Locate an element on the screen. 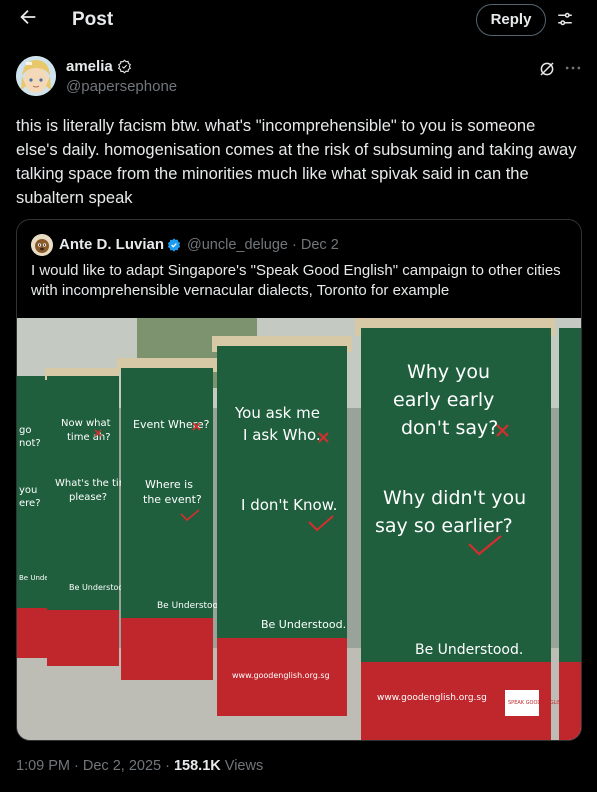 The height and width of the screenshot is (792, 597). banner2-tagline: Be Understood. is located at coordinates (469, 650).